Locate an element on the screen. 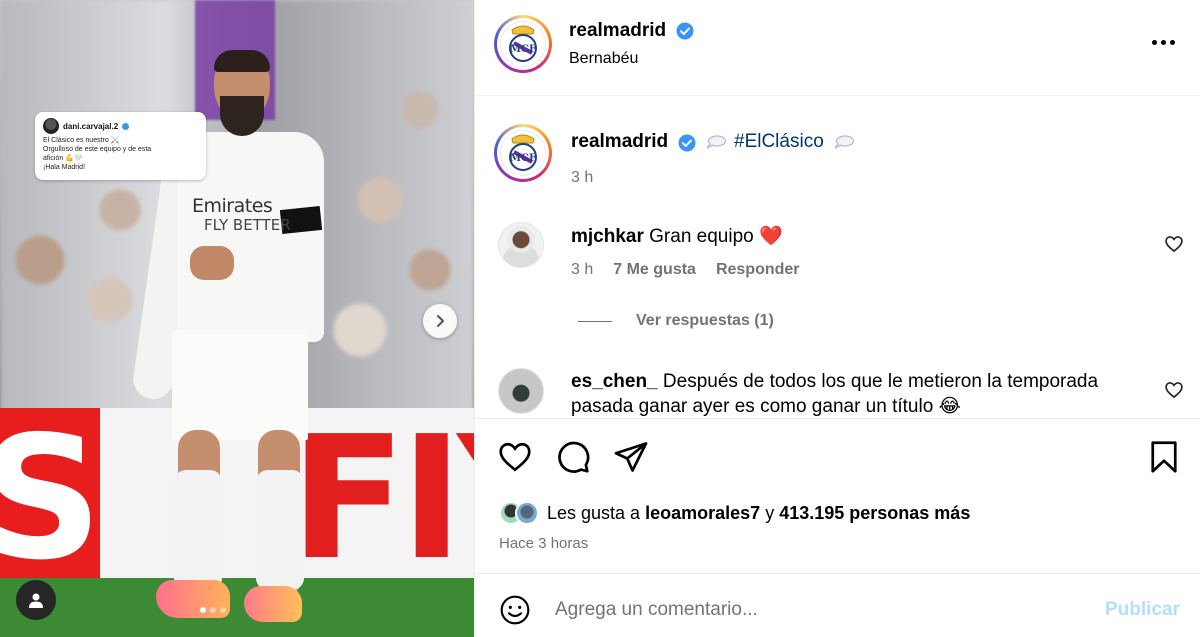 The height and width of the screenshot is (637, 1200). comment-username: es_chen_ is located at coordinates (614, 381).